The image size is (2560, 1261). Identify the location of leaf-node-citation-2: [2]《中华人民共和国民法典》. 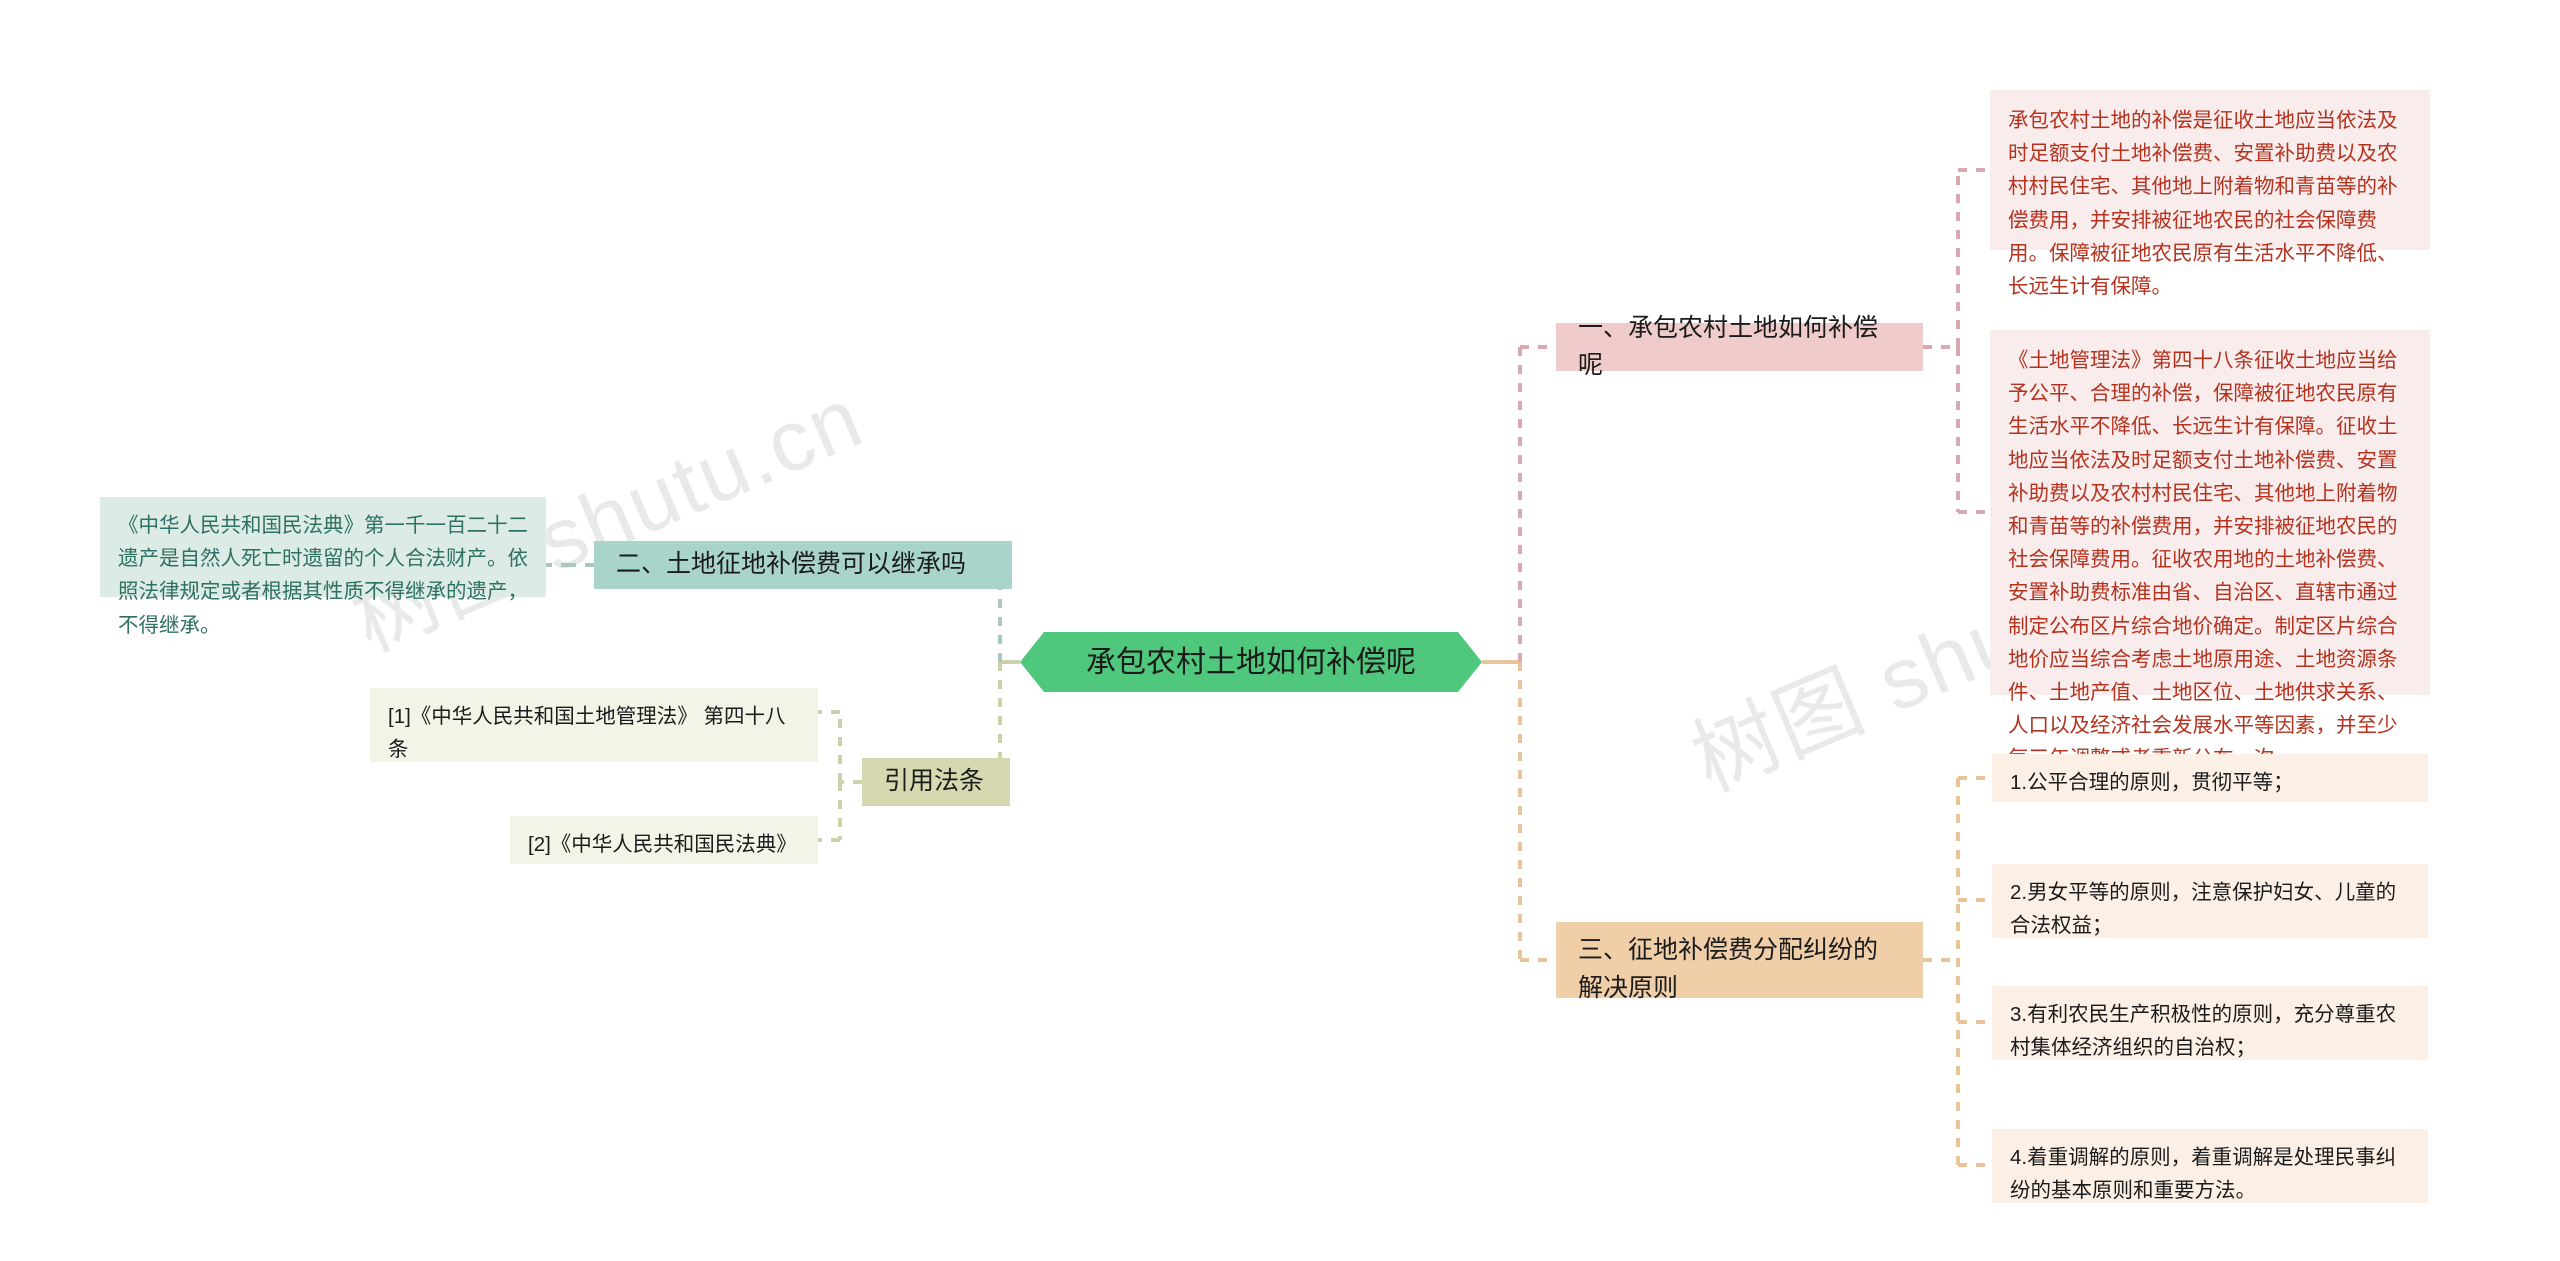
(664, 840).